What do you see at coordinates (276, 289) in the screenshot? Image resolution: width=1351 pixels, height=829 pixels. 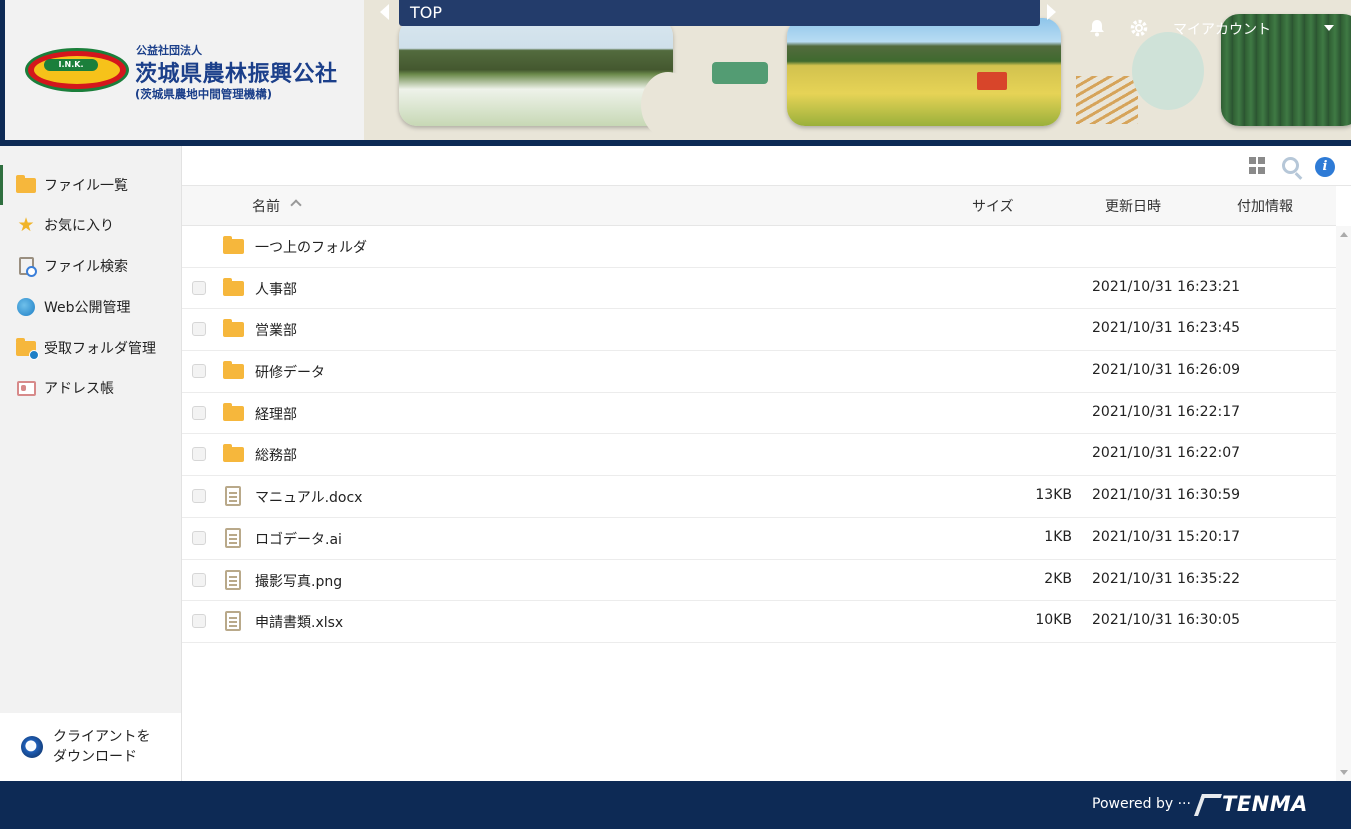 I see `file-name: 人事部` at bounding box center [276, 289].